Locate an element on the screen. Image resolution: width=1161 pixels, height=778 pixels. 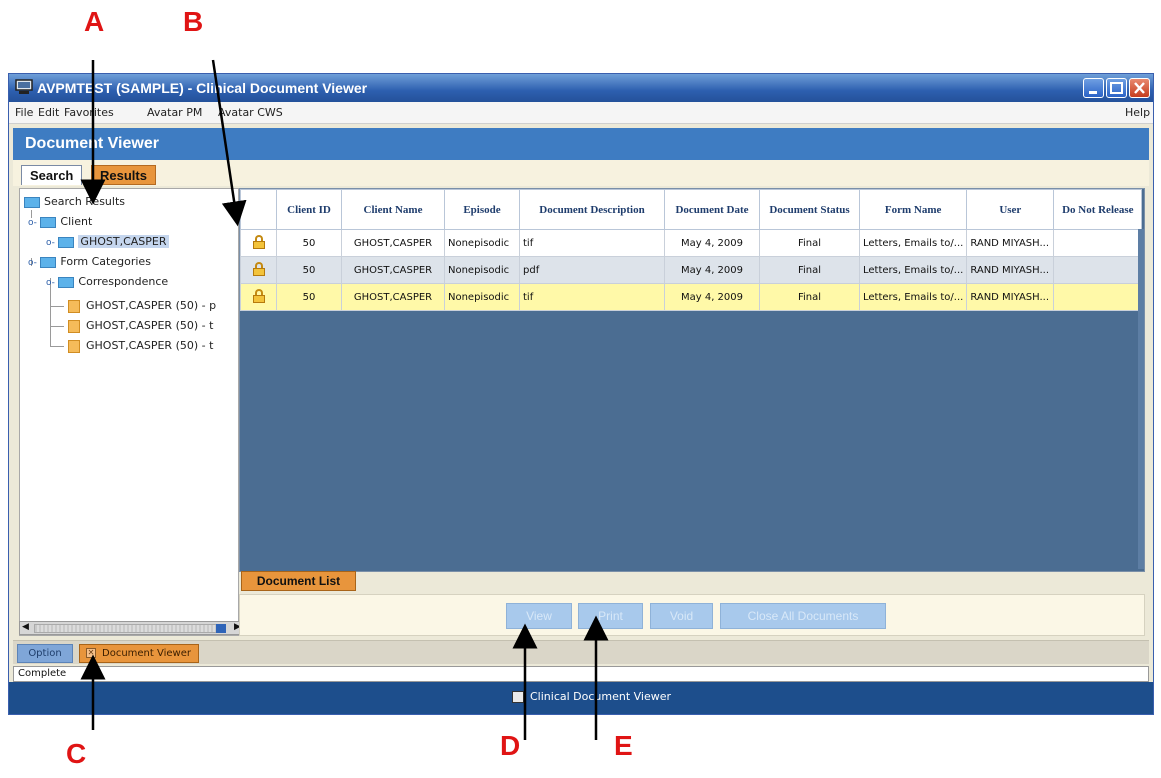
view-button: View is located at coordinates (539, 616).